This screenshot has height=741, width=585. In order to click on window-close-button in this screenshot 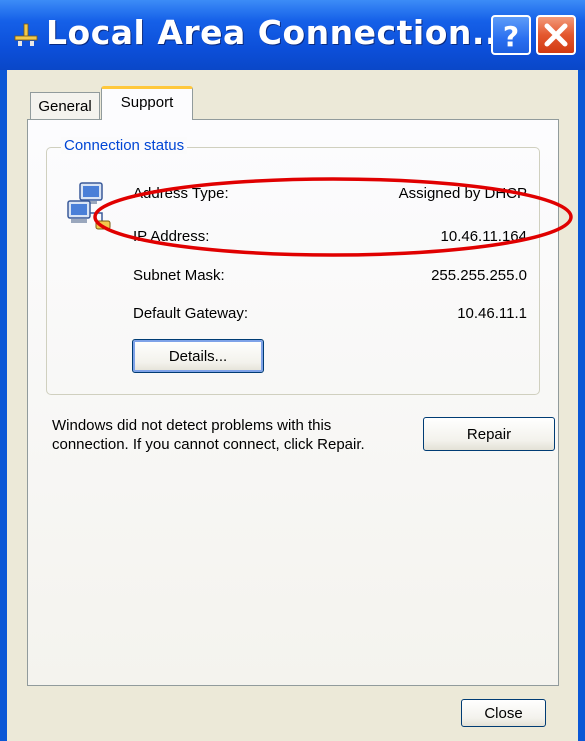, I will do `click(556, 35)`.